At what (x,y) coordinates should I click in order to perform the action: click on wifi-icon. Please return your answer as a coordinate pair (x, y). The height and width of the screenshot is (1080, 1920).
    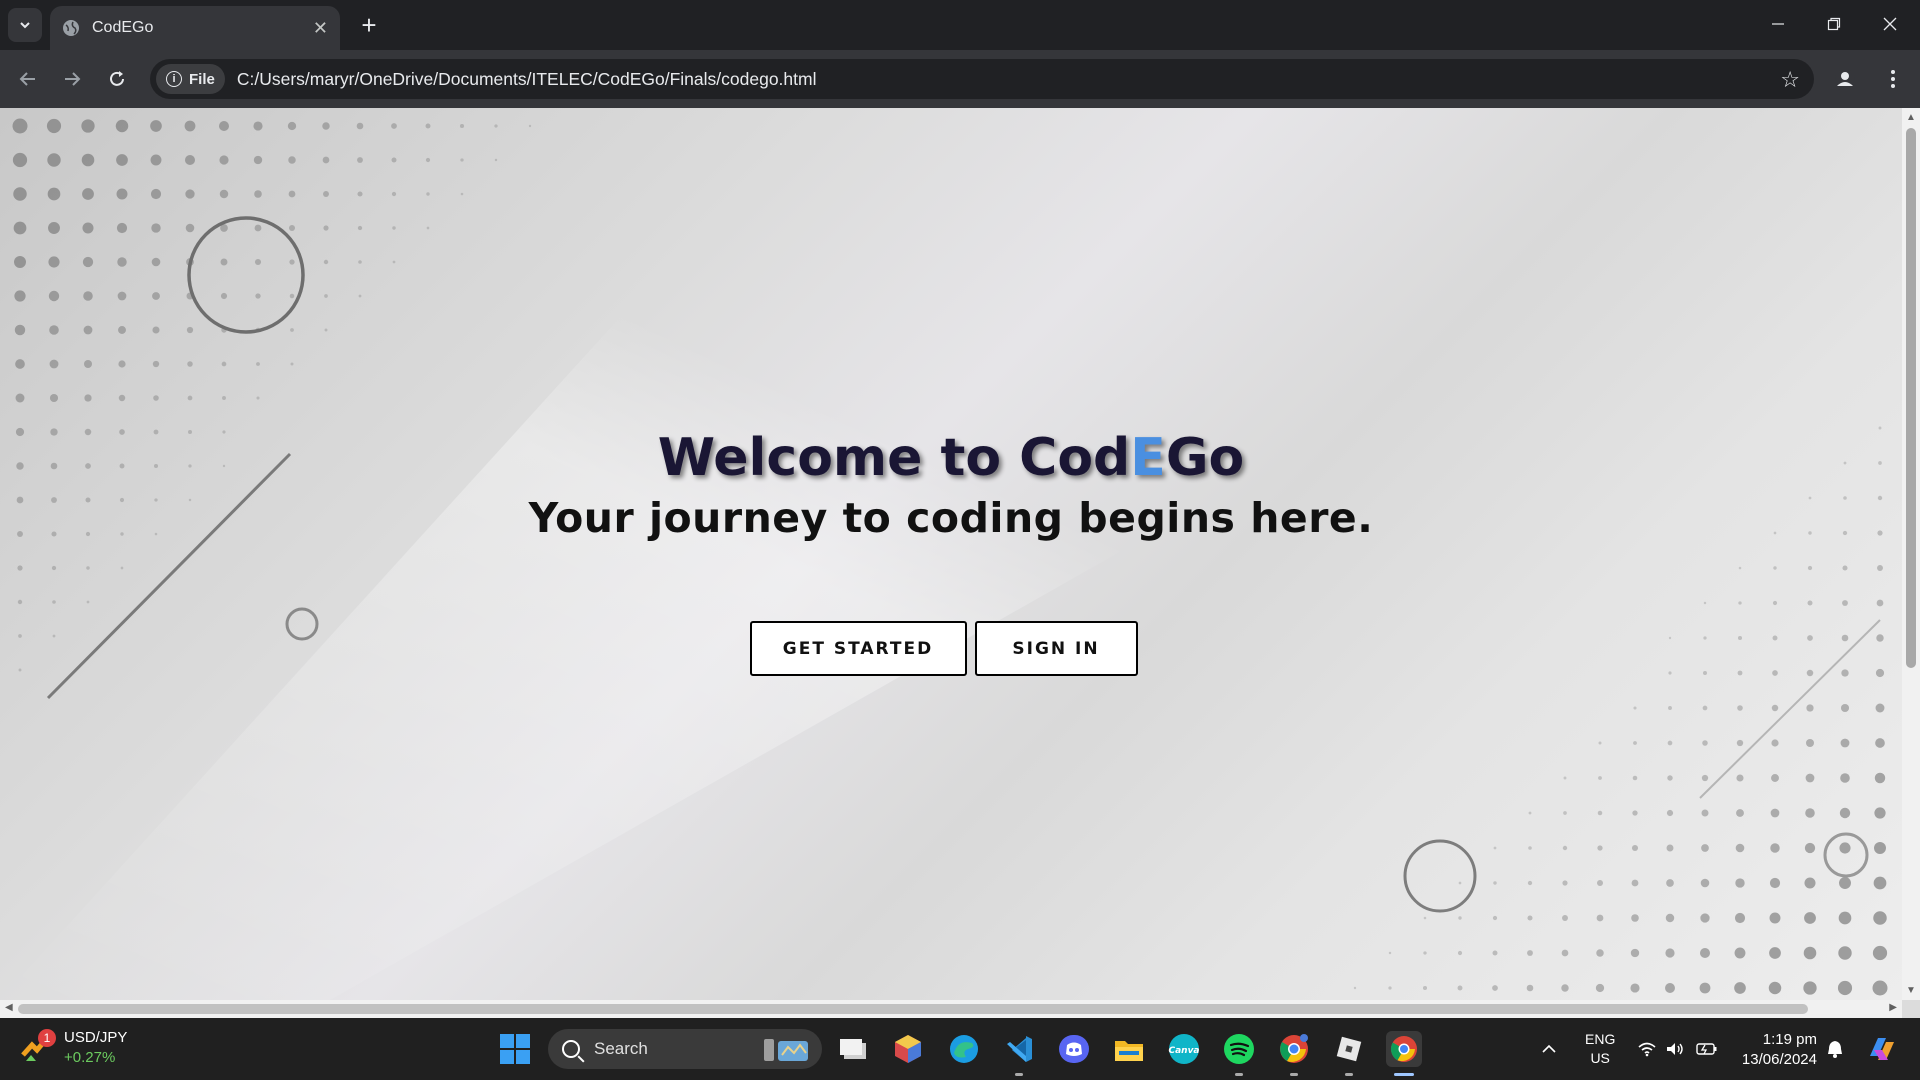
    Looking at the image, I should click on (1647, 1049).